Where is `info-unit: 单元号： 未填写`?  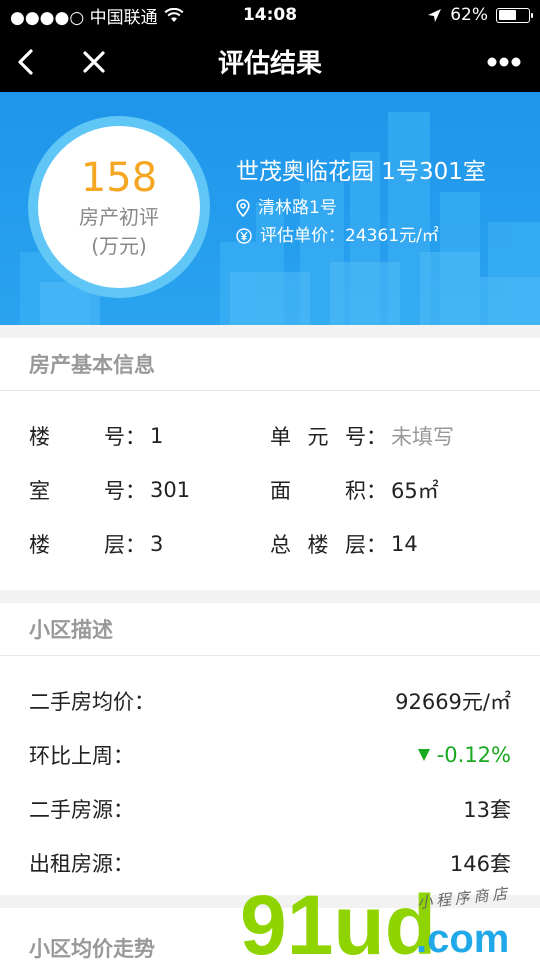 info-unit: 单元号： 未填写 is located at coordinates (390, 436).